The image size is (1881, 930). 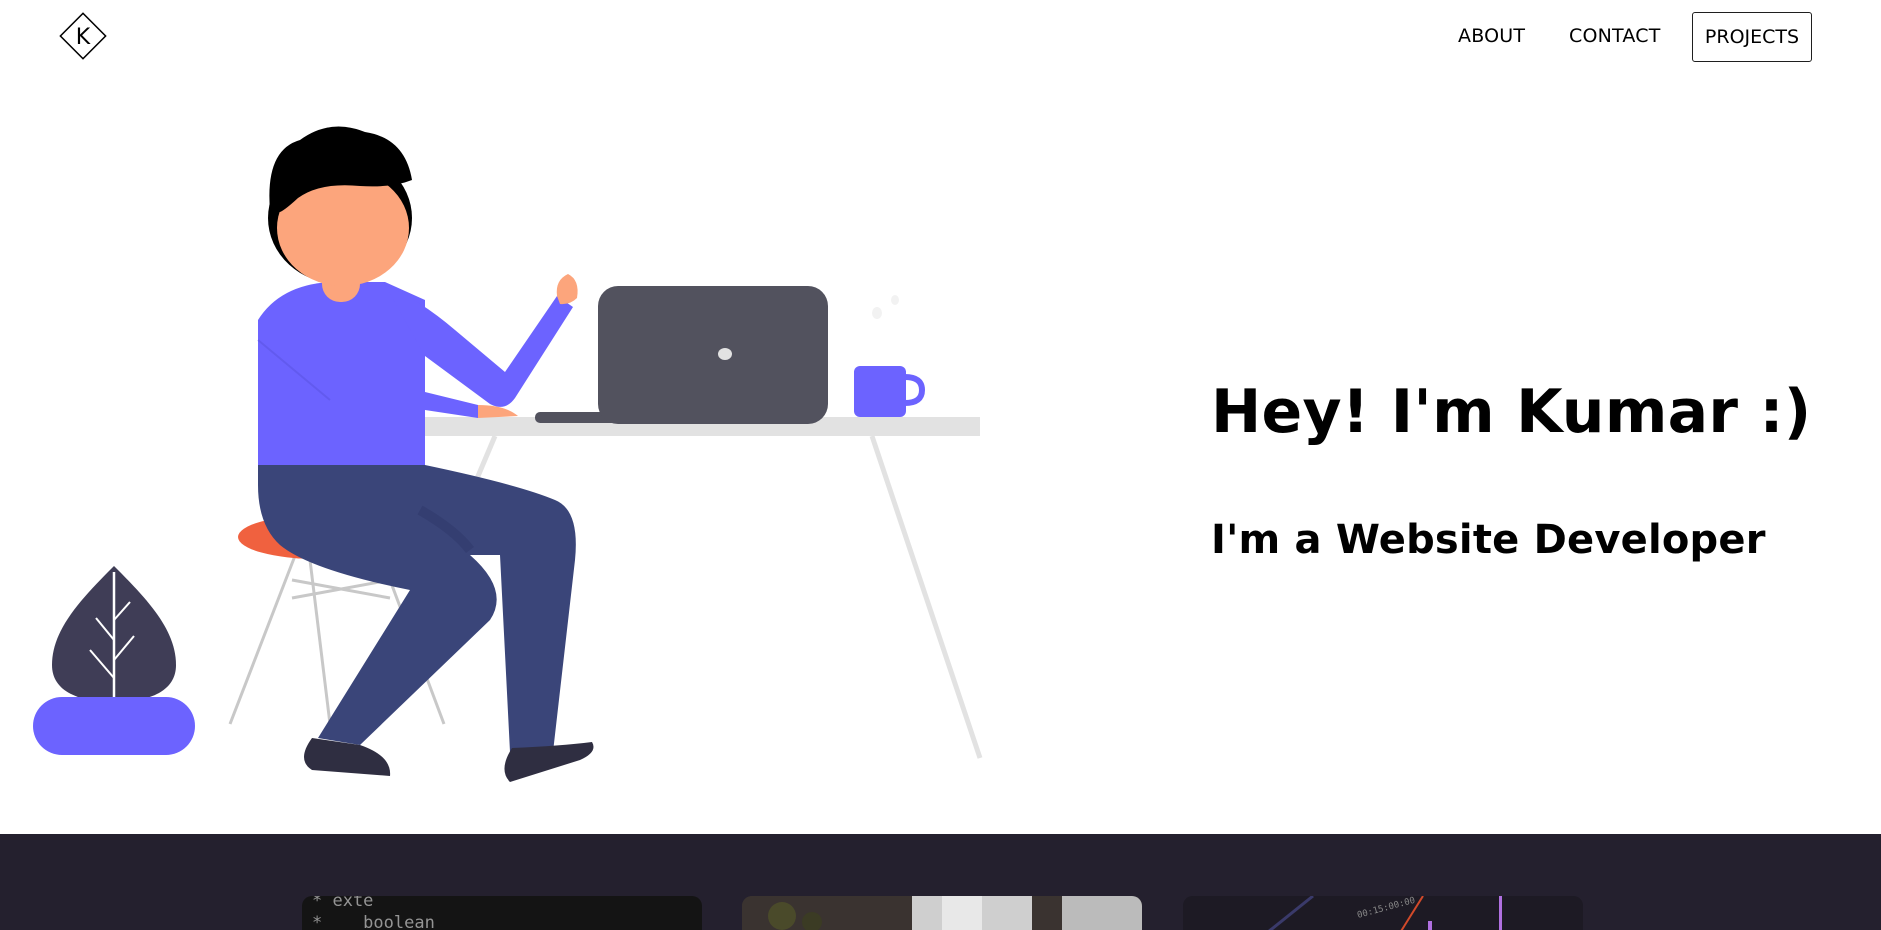 What do you see at coordinates (1491, 36) in the screenshot?
I see `nav-about-link: ABOUT` at bounding box center [1491, 36].